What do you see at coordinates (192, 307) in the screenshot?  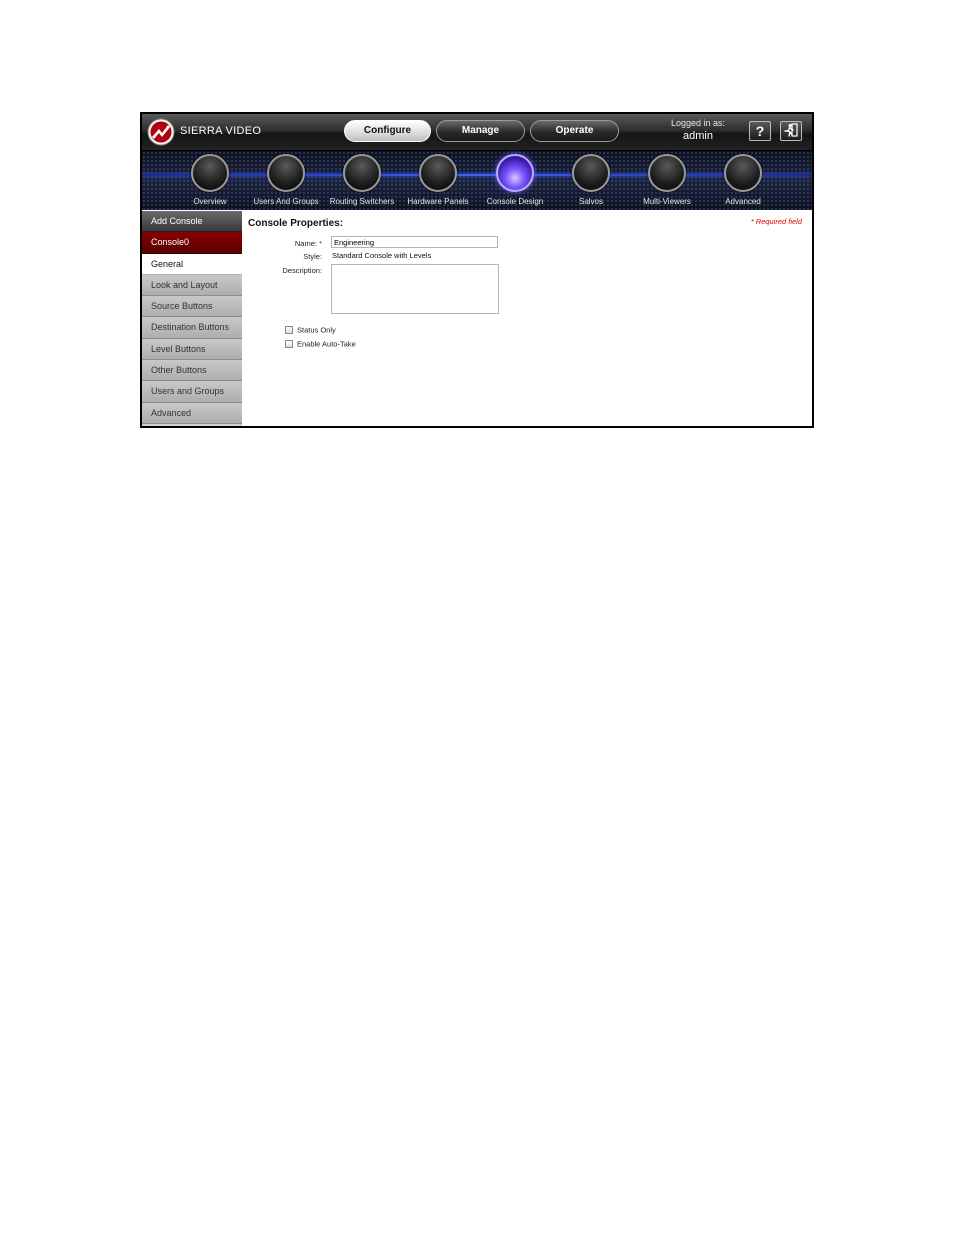 I see `sidebar-item-source-buttons: Source Buttons` at bounding box center [192, 307].